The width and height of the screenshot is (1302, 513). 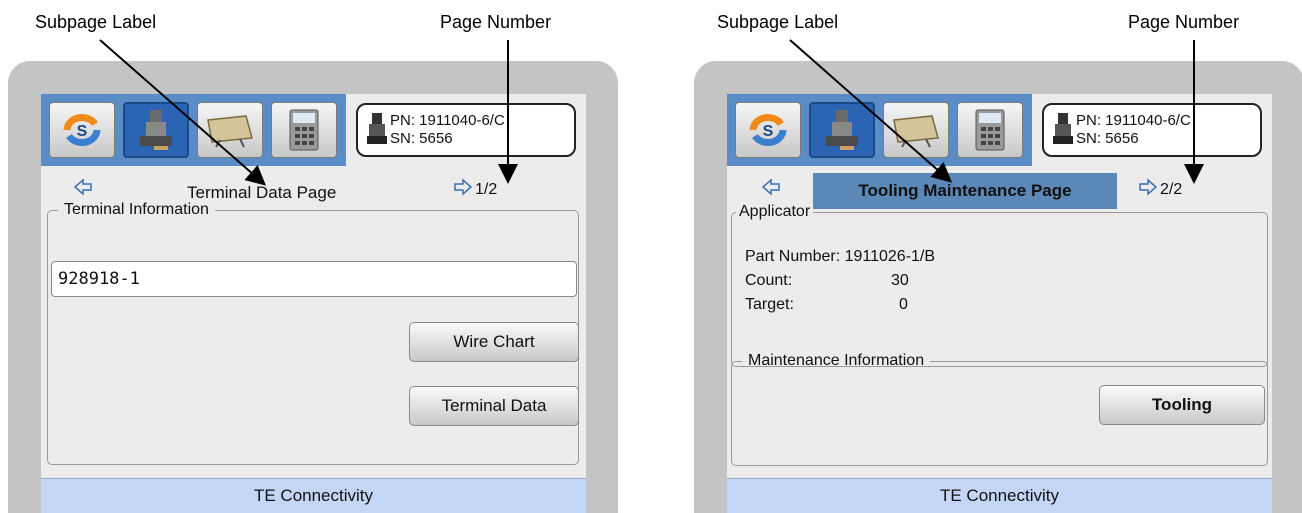 What do you see at coordinates (1171, 189) in the screenshot?
I see `page-number: 2/2` at bounding box center [1171, 189].